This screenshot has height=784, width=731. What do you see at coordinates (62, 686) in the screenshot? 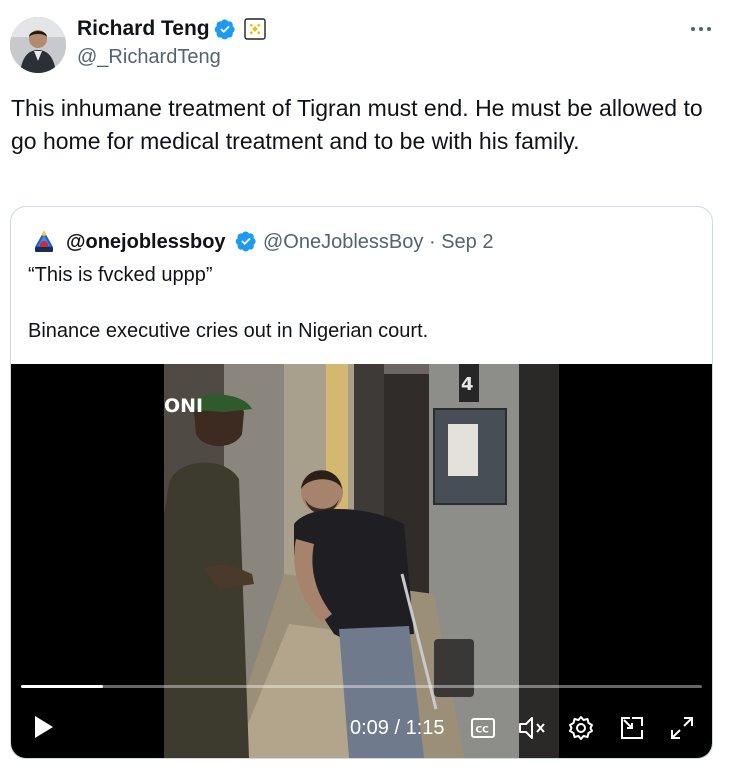
I see `progress-fill` at bounding box center [62, 686].